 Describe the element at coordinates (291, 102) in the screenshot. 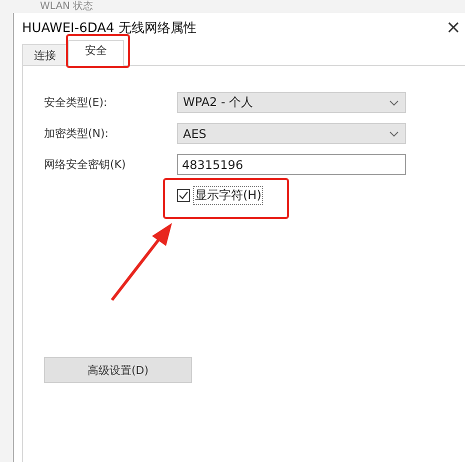

I see `dropdown: WPA2 - 个人` at that location.